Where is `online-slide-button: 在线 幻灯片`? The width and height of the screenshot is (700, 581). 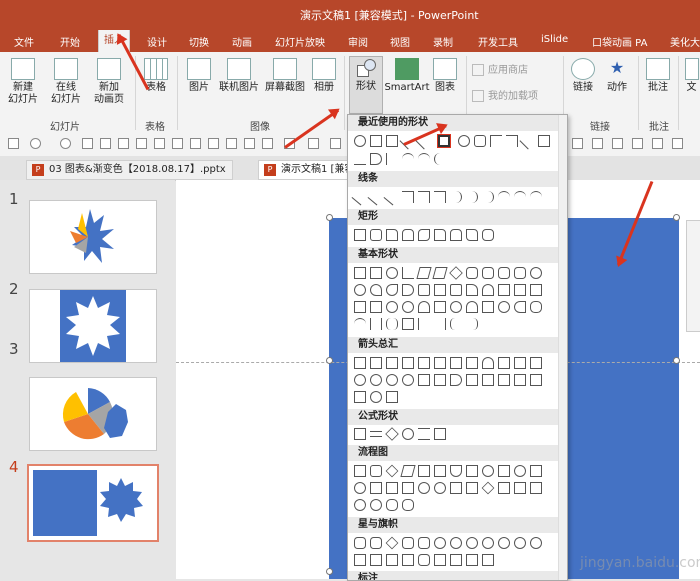 online-slide-button: 在线 幻灯片 is located at coordinates (66, 82).